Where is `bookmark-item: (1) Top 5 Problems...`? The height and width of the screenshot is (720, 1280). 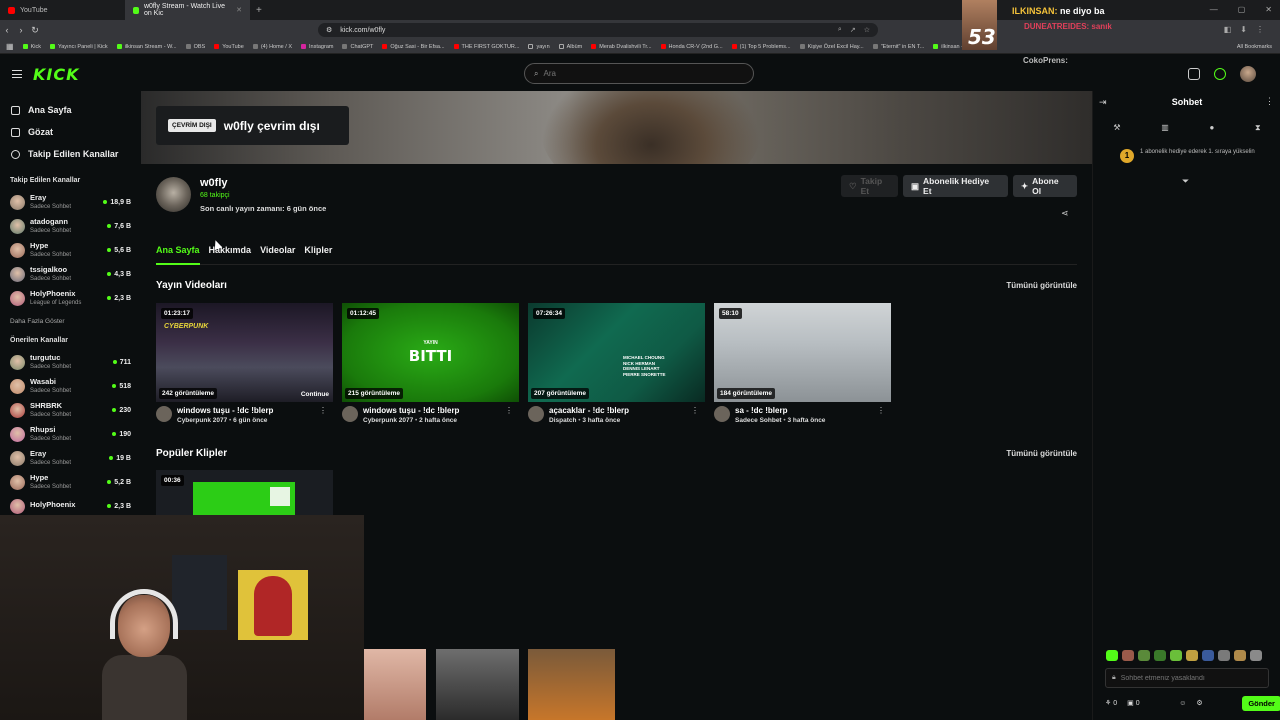
bookmark-item: (1) Top 5 Problems... is located at coordinates (761, 47).